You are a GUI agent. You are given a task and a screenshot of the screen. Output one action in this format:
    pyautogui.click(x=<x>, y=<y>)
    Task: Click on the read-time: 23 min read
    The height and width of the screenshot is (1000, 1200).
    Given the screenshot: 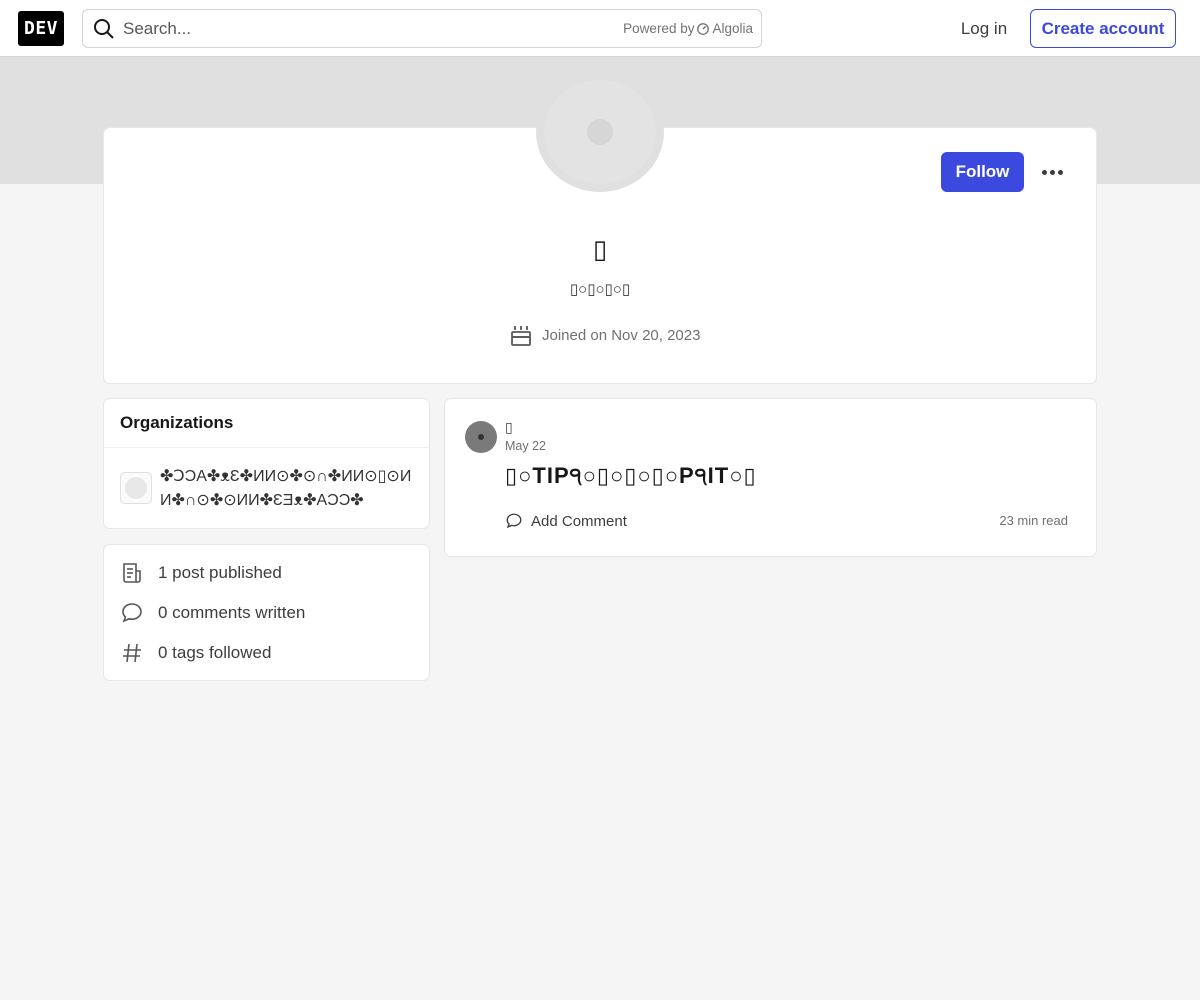 What is the action you would take?
    pyautogui.click(x=1033, y=520)
    